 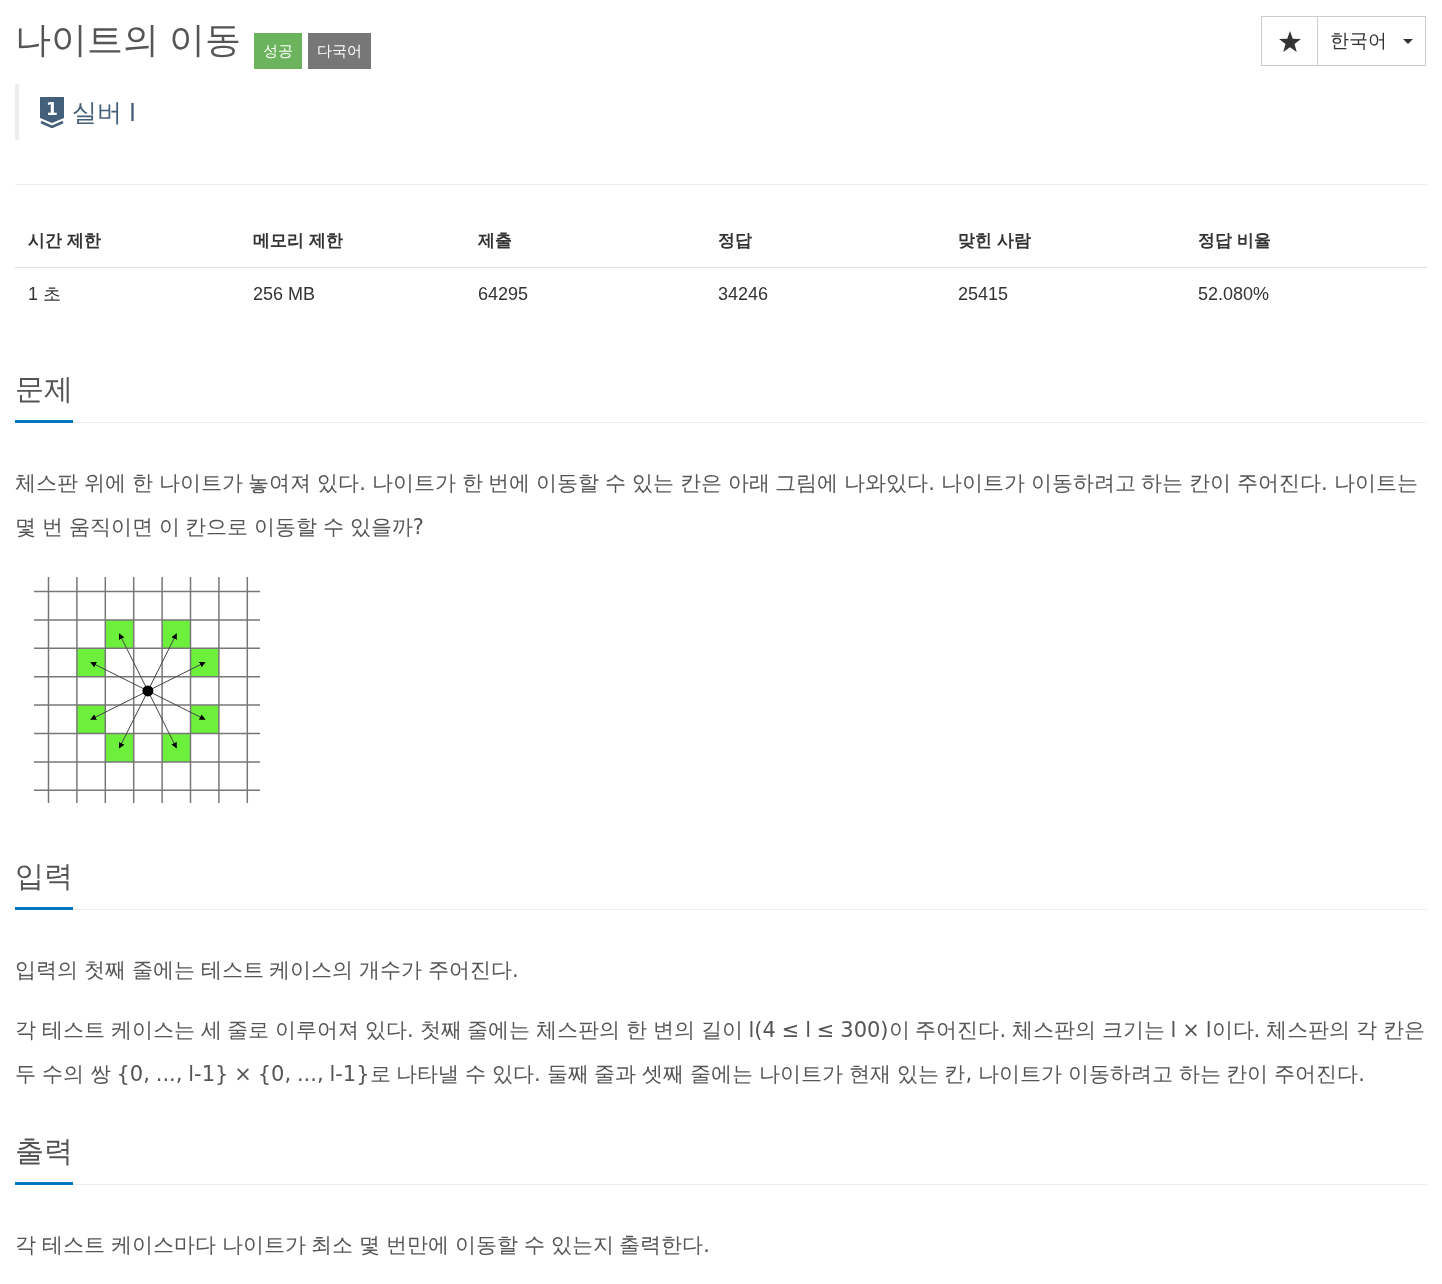 I want to click on star-icon, so click(x=1289, y=41).